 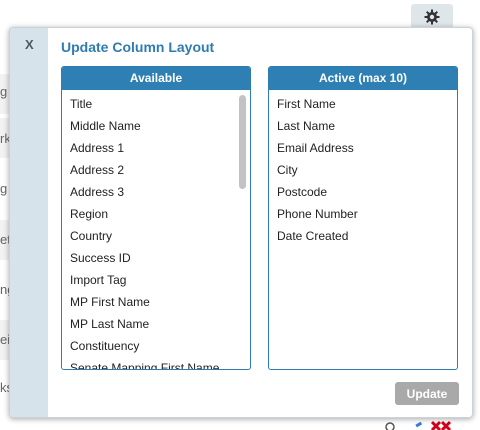 I want to click on available-item: MP First Name, so click(x=156, y=302).